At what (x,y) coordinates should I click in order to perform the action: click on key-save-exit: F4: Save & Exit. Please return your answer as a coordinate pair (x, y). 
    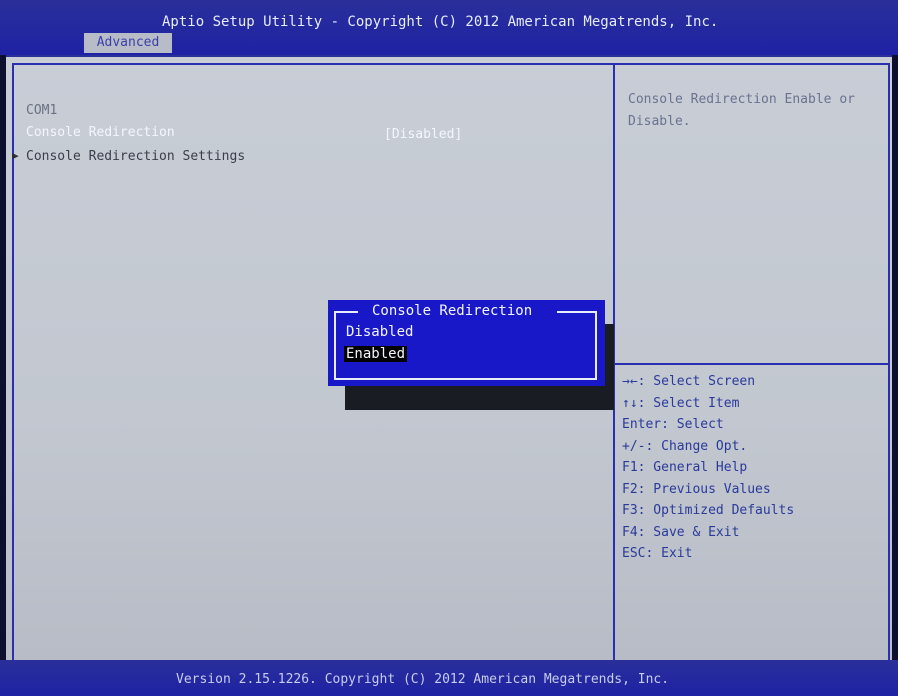
    Looking at the image, I should click on (681, 532).